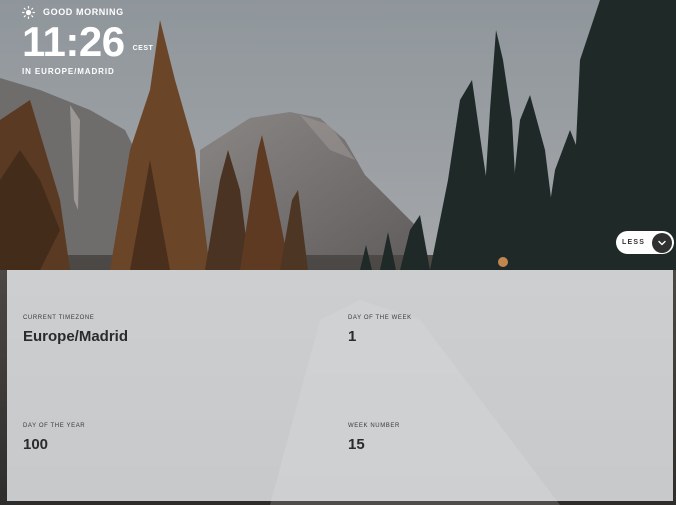  I want to click on timezone-abbreviation: CEST, so click(143, 48).